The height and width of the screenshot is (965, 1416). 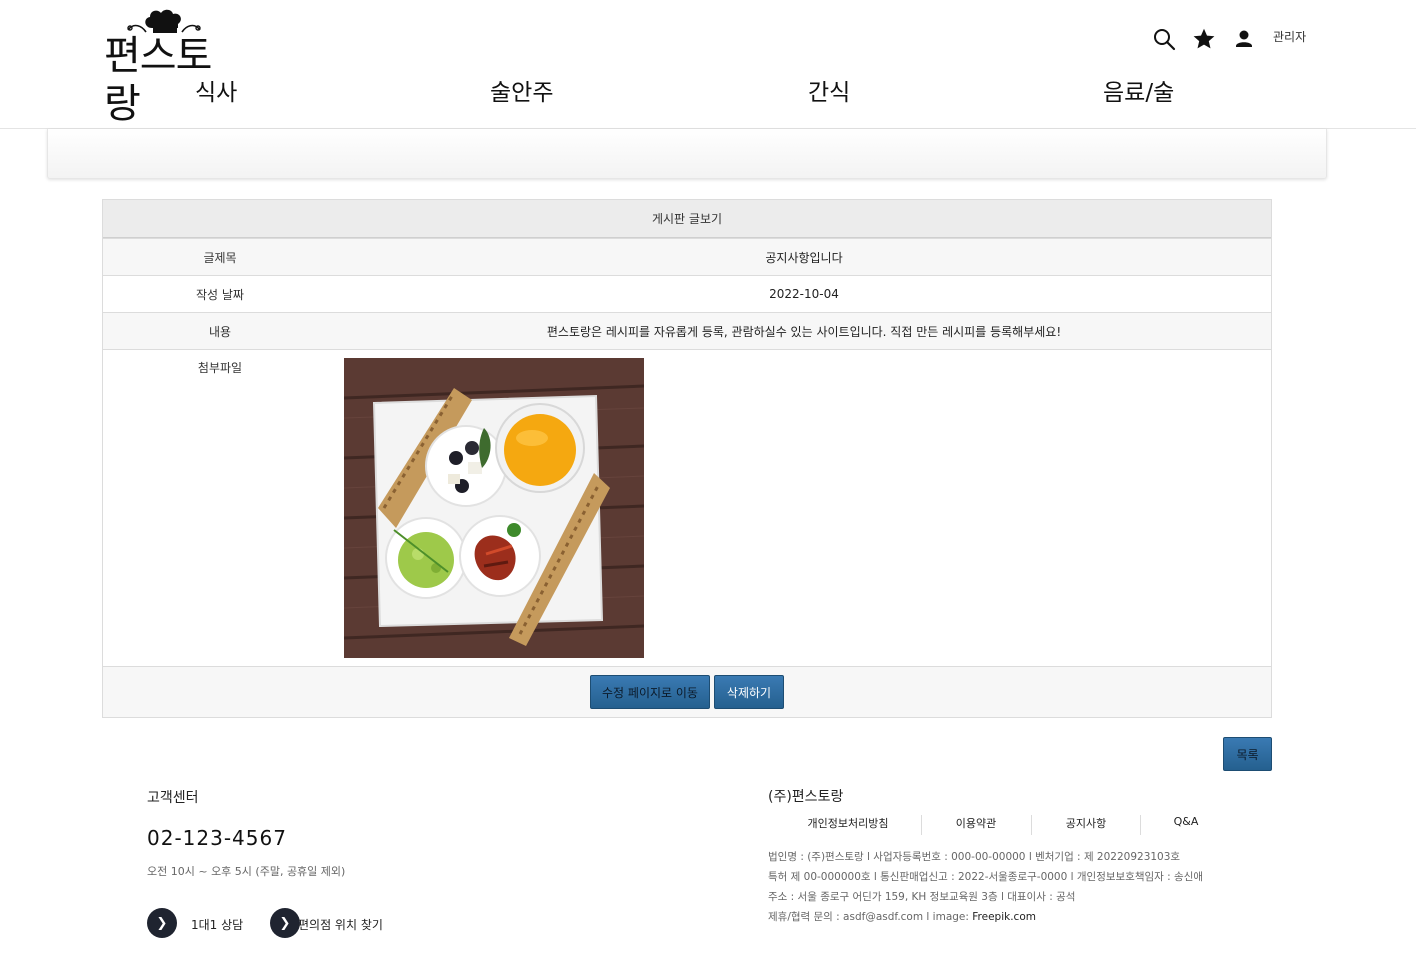 What do you see at coordinates (687, 293) in the screenshot?
I see `table-row: 작성 날짜 2022-10-04` at bounding box center [687, 293].